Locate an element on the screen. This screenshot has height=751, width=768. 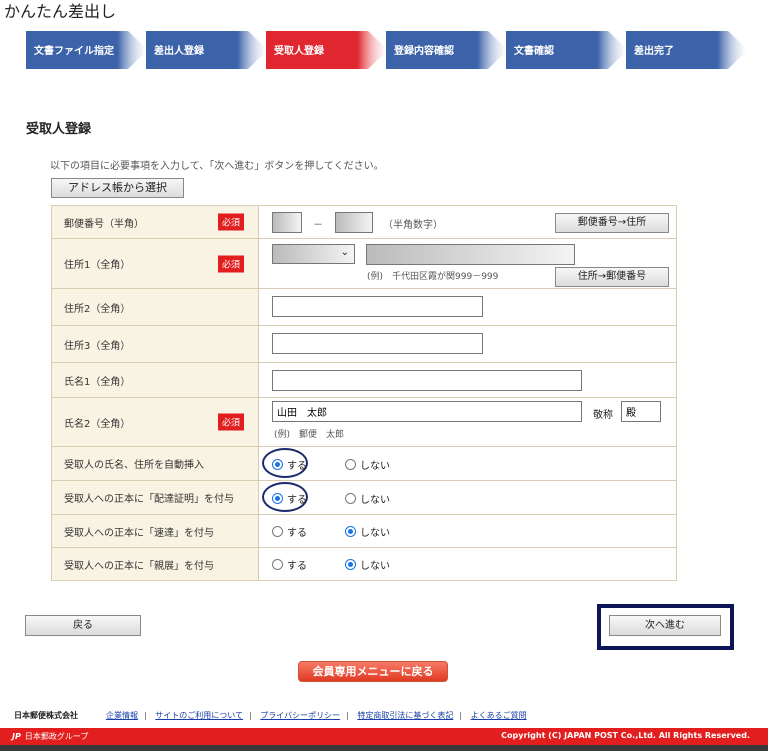
postal-code-part1-input is located at coordinates (287, 222).